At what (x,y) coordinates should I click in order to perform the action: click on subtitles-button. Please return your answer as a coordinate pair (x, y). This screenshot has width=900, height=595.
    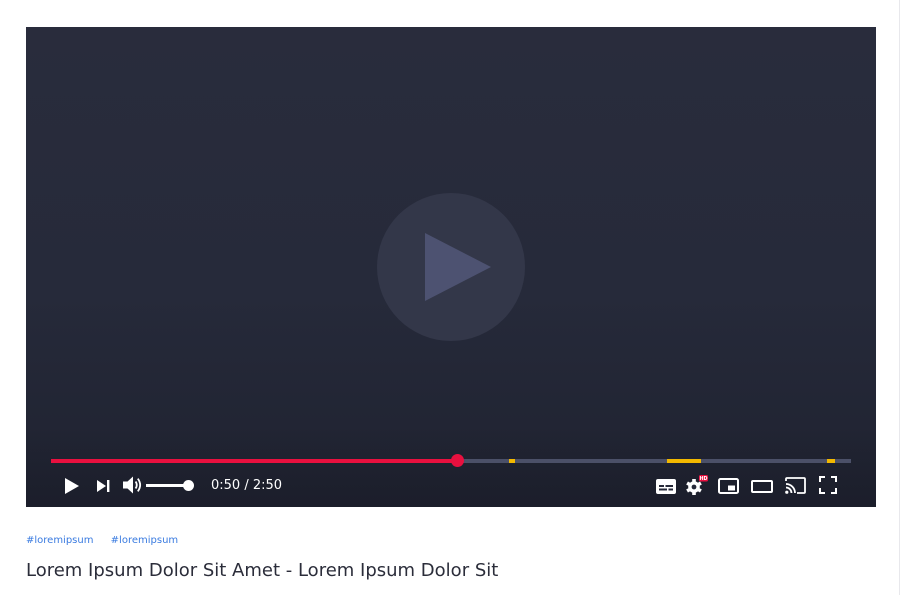
    Looking at the image, I should click on (666, 486).